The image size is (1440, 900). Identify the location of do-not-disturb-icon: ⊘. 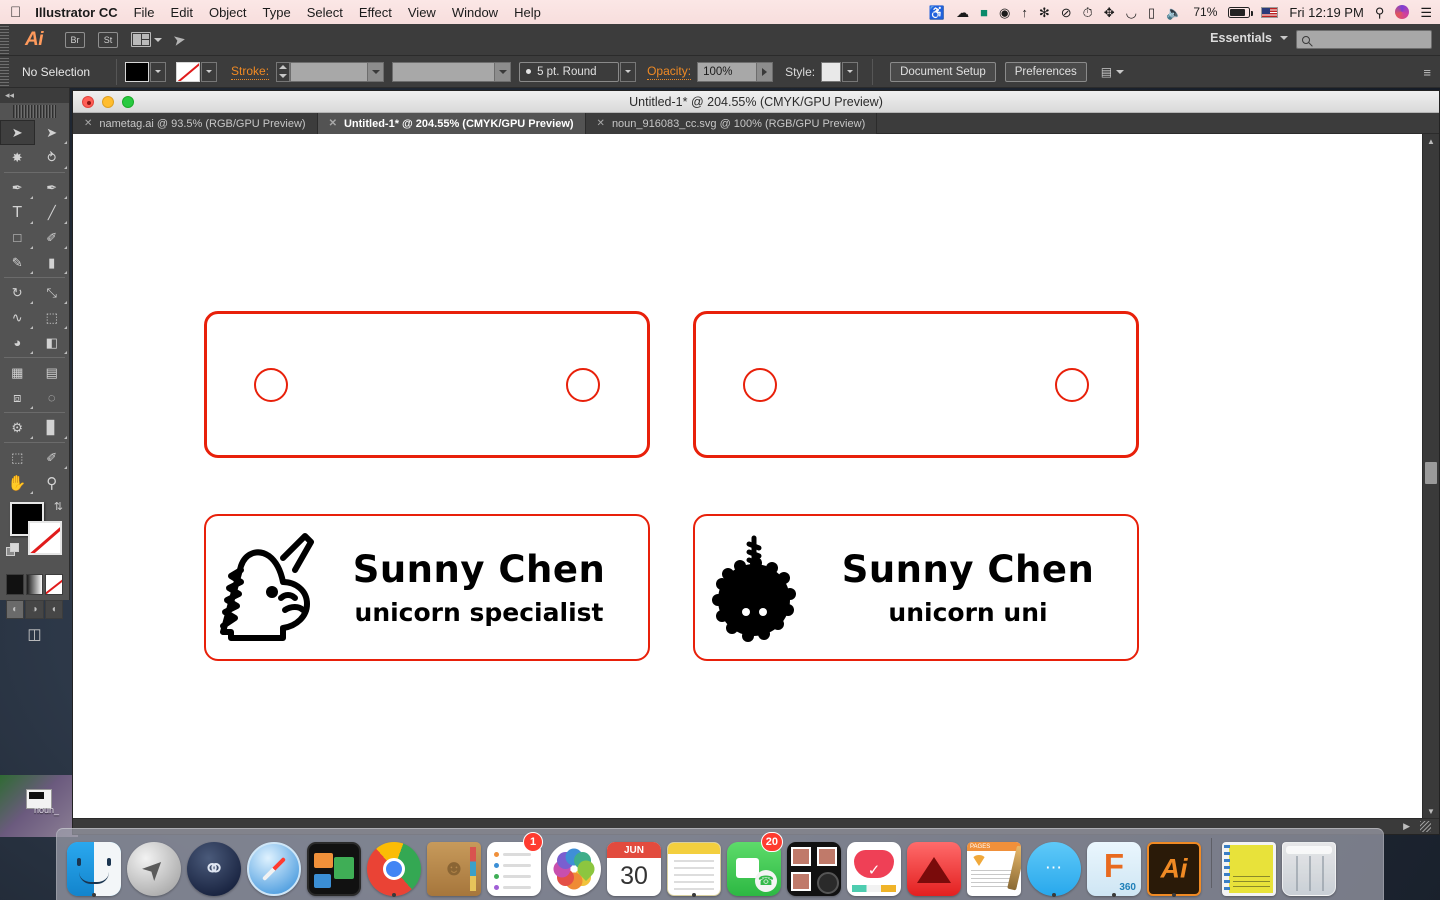
(1066, 12).